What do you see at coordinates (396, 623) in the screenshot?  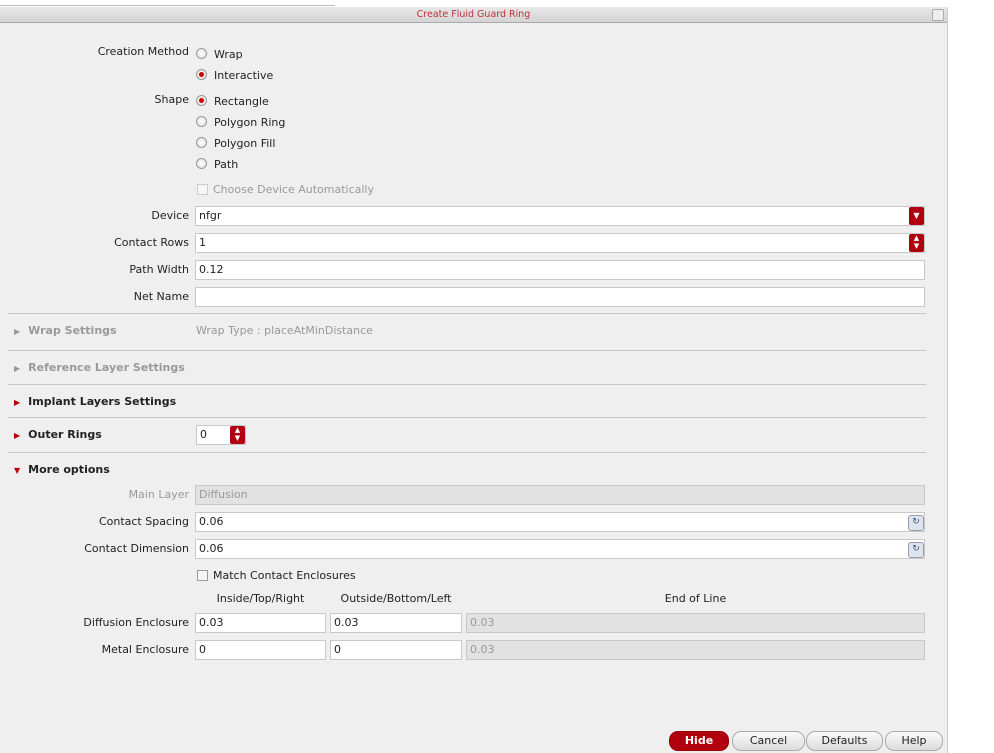 I see `diffusion-outside-input: 0.03` at bounding box center [396, 623].